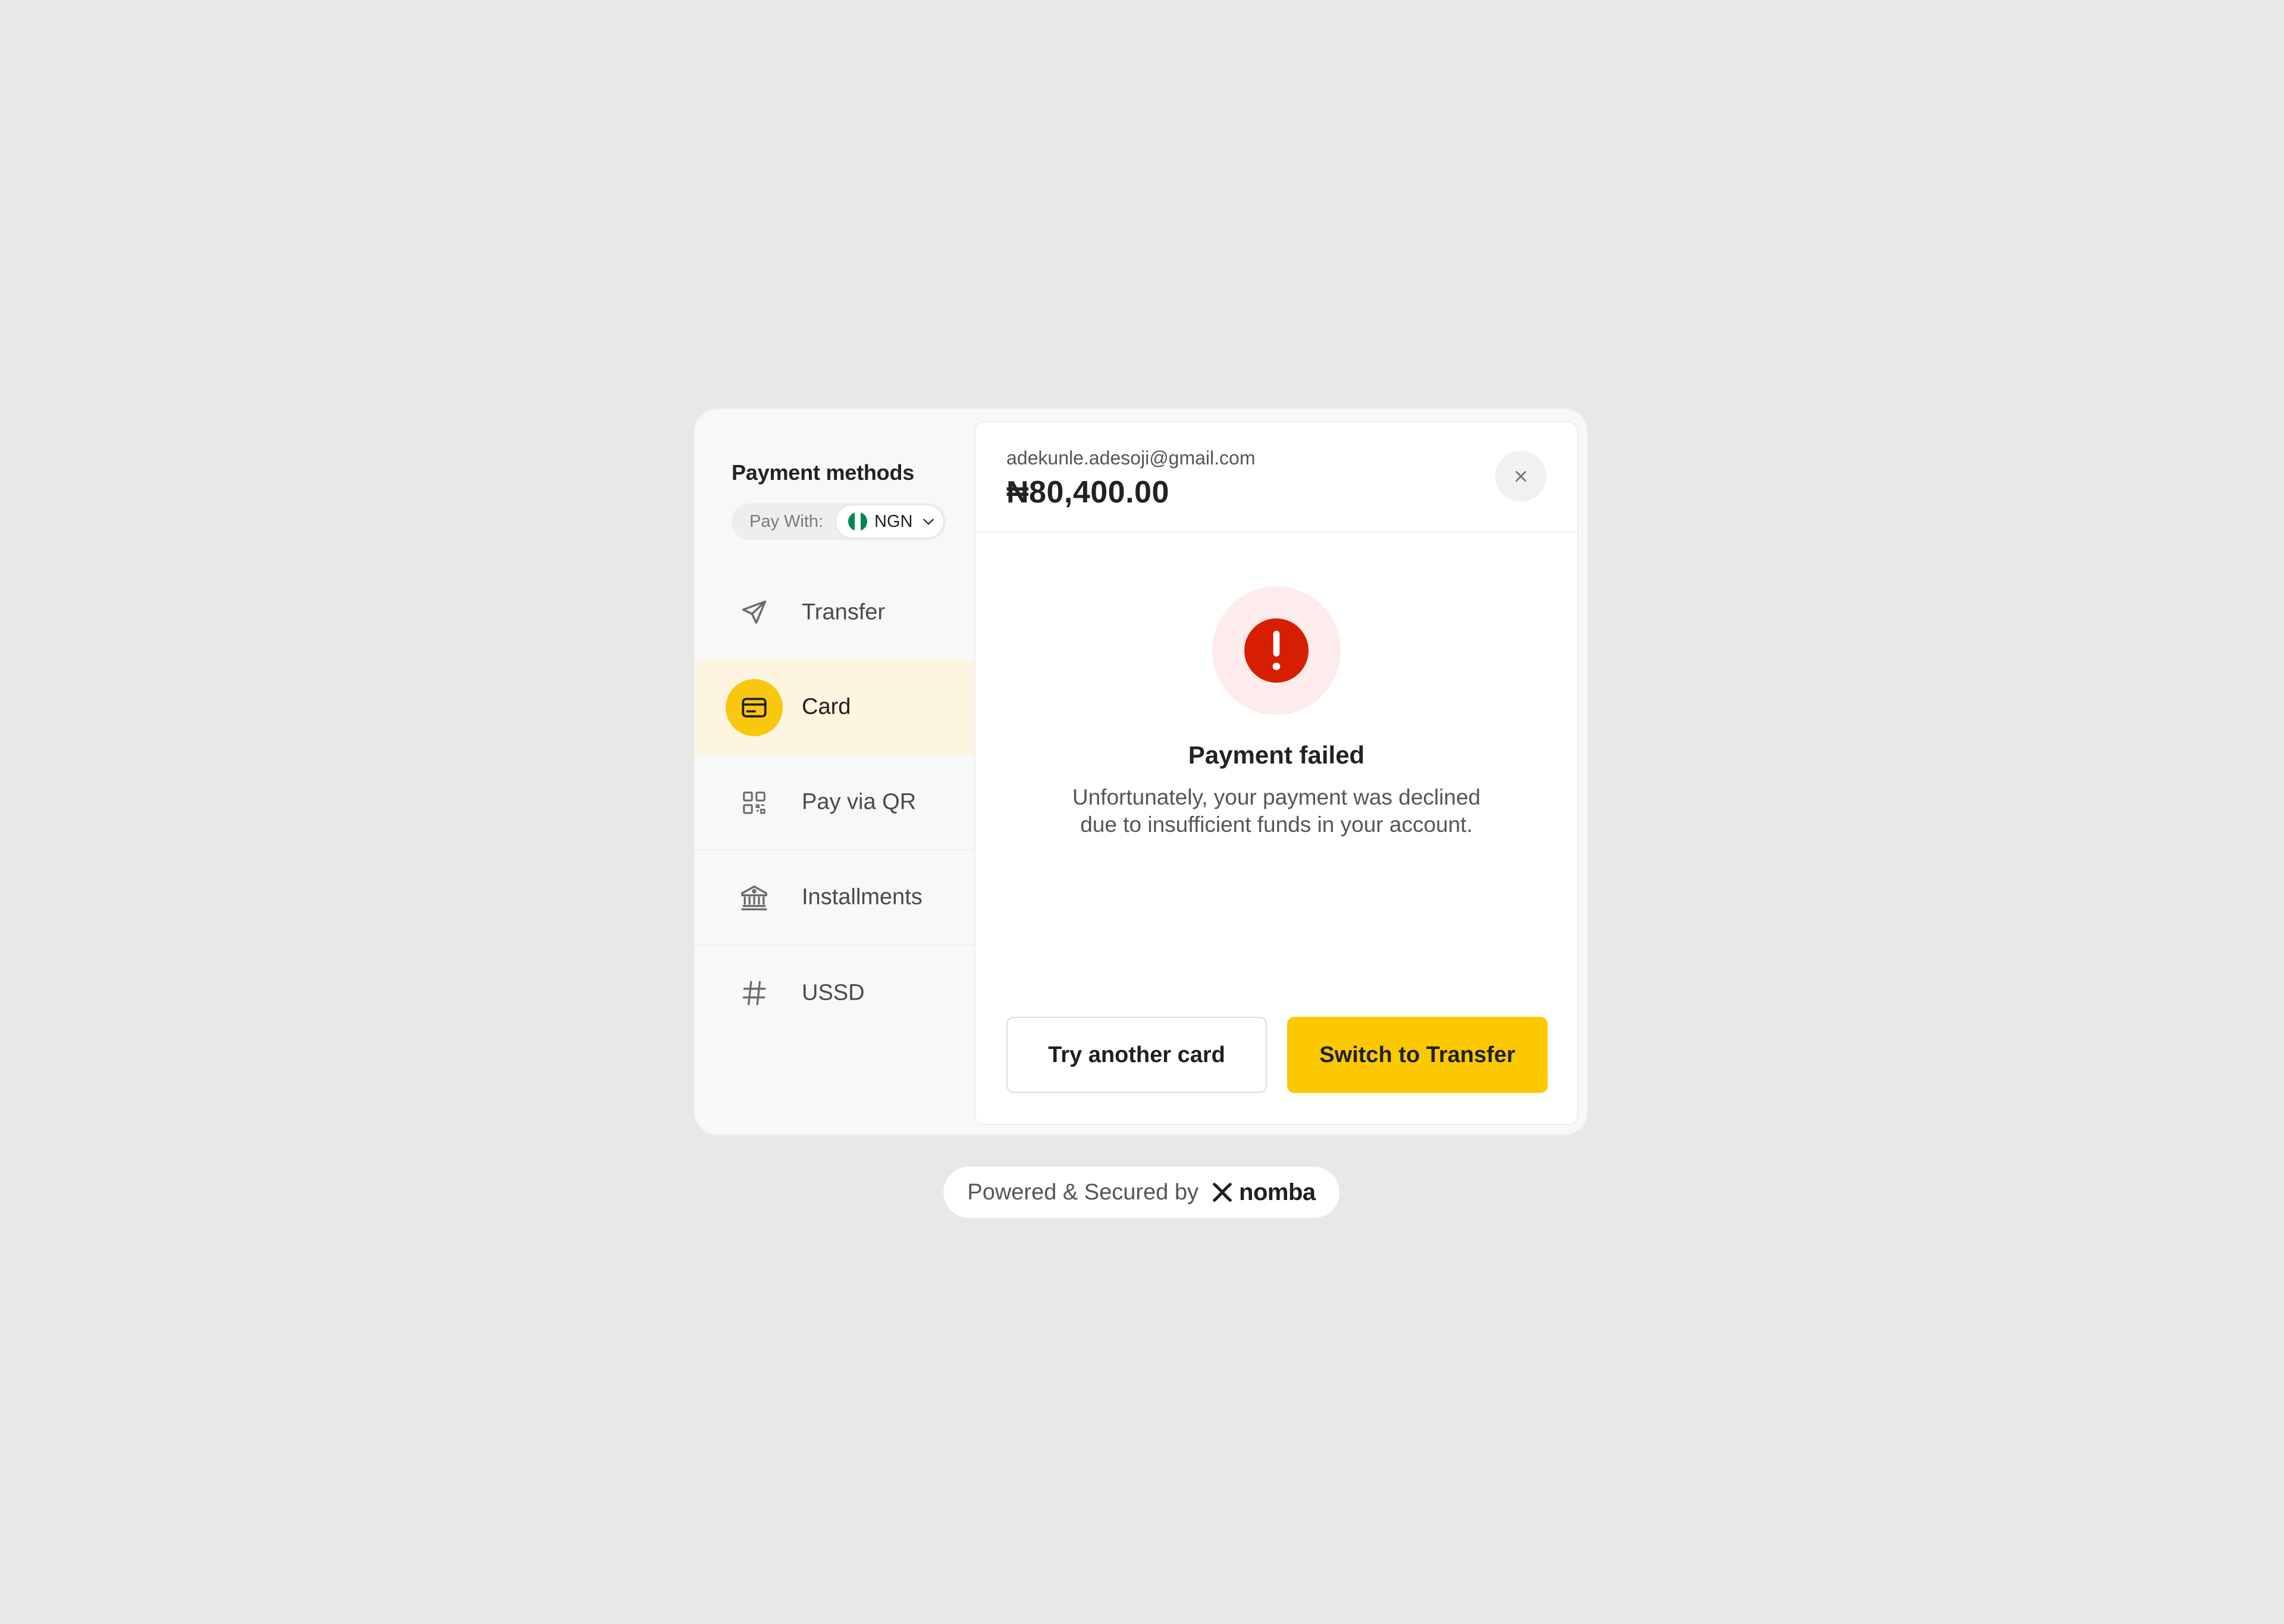  What do you see at coordinates (929, 522) in the screenshot?
I see `chevron-down-icon` at bounding box center [929, 522].